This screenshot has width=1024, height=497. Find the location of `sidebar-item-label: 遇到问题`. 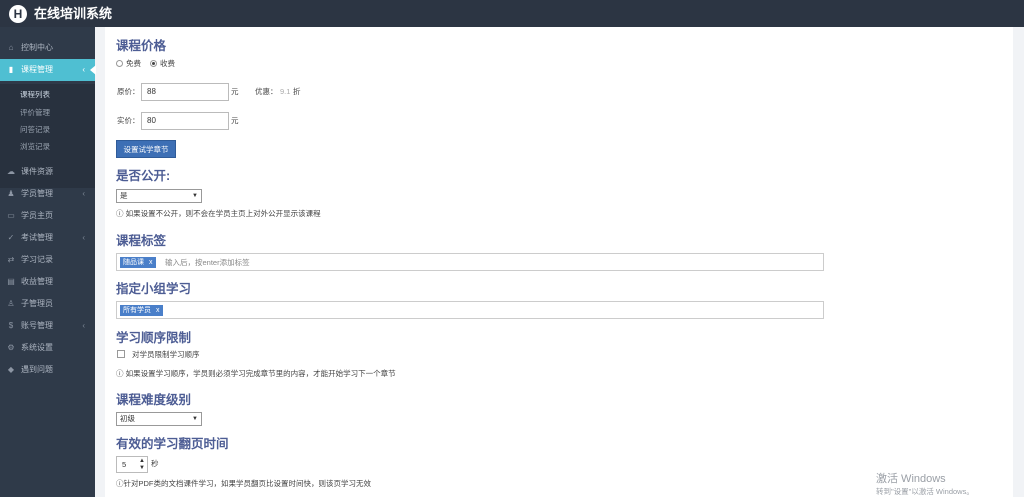

sidebar-item-label: 遇到问题 is located at coordinates (37, 369).